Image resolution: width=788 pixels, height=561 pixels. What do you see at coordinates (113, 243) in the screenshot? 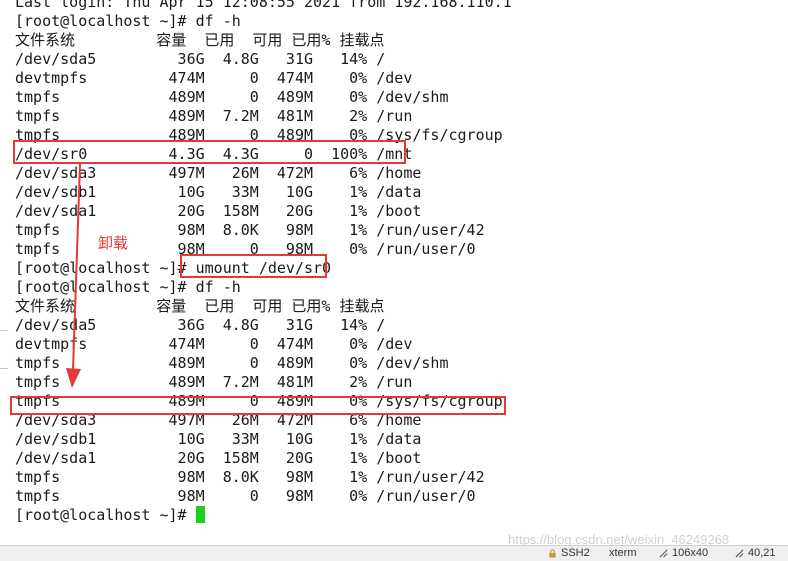
I see `annotation-label: 卸载` at bounding box center [113, 243].